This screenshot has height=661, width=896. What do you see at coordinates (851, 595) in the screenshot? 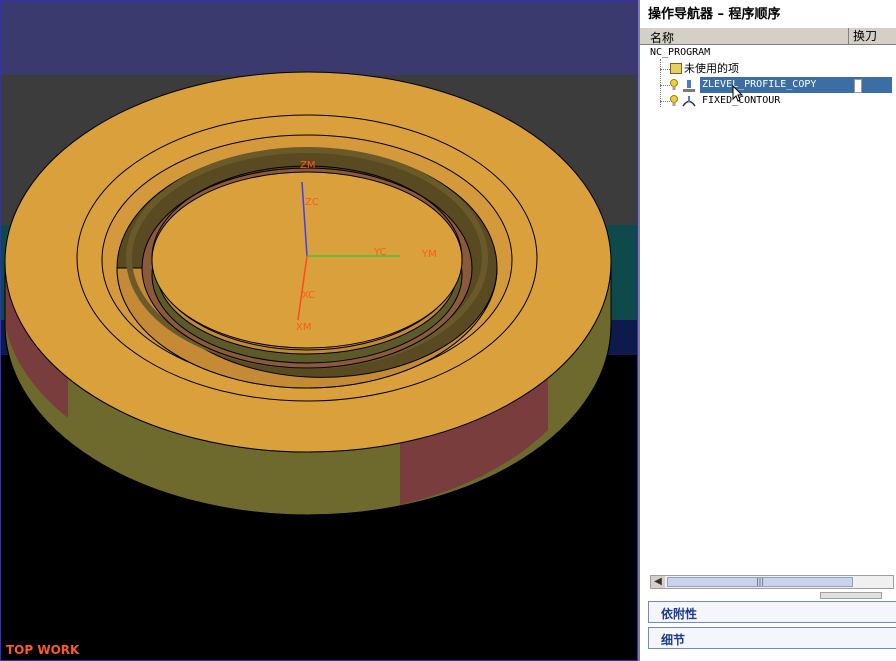
I see `panel-splitter` at bounding box center [851, 595].